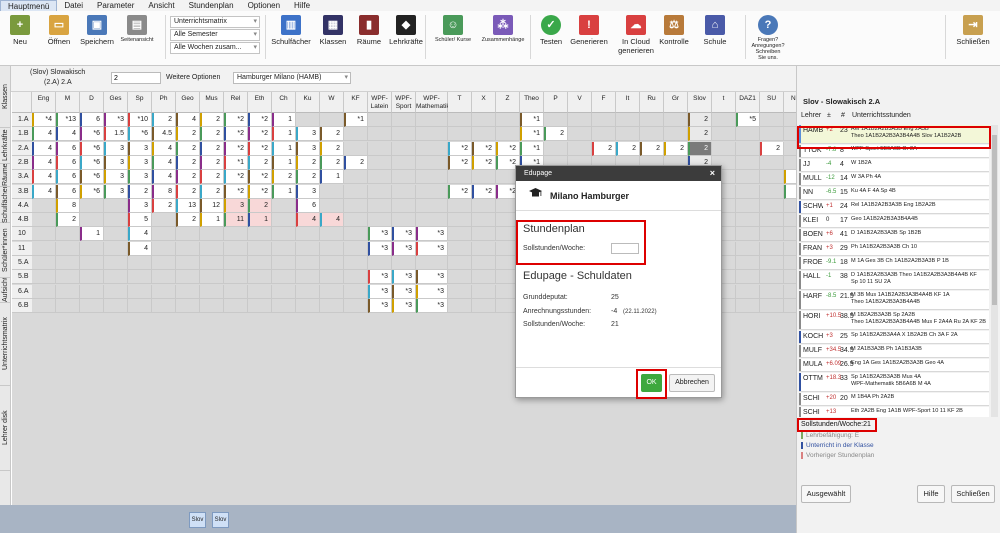  Describe the element at coordinates (92, 102) in the screenshot. I see `column-header: D` at that location.